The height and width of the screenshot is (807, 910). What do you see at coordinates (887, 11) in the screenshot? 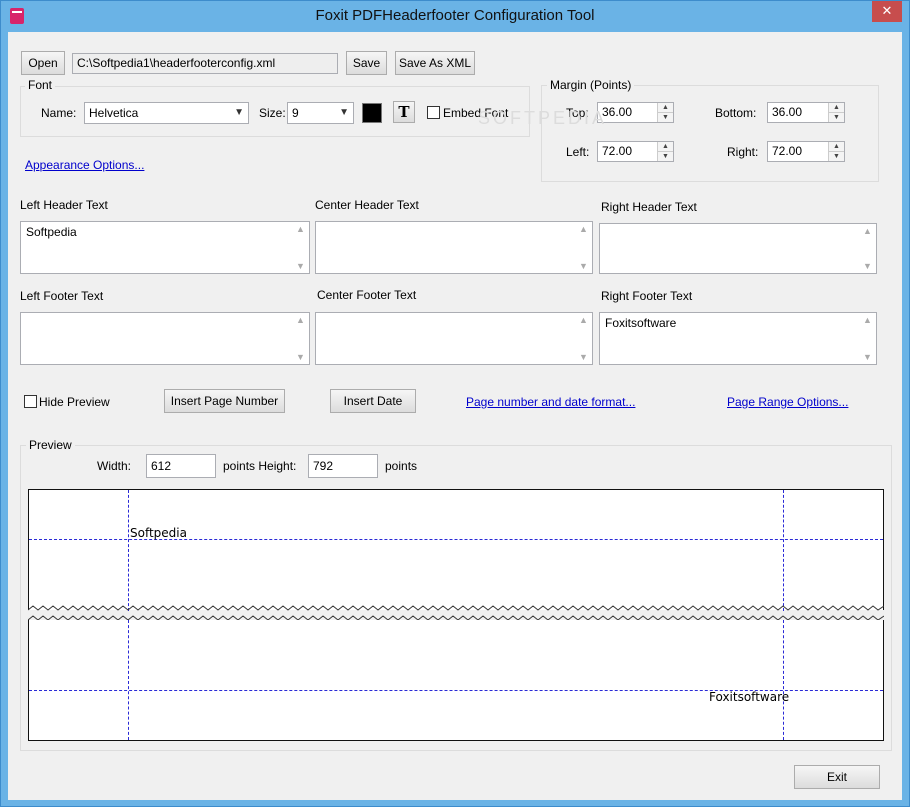
I see `close-button: ✕` at bounding box center [887, 11].